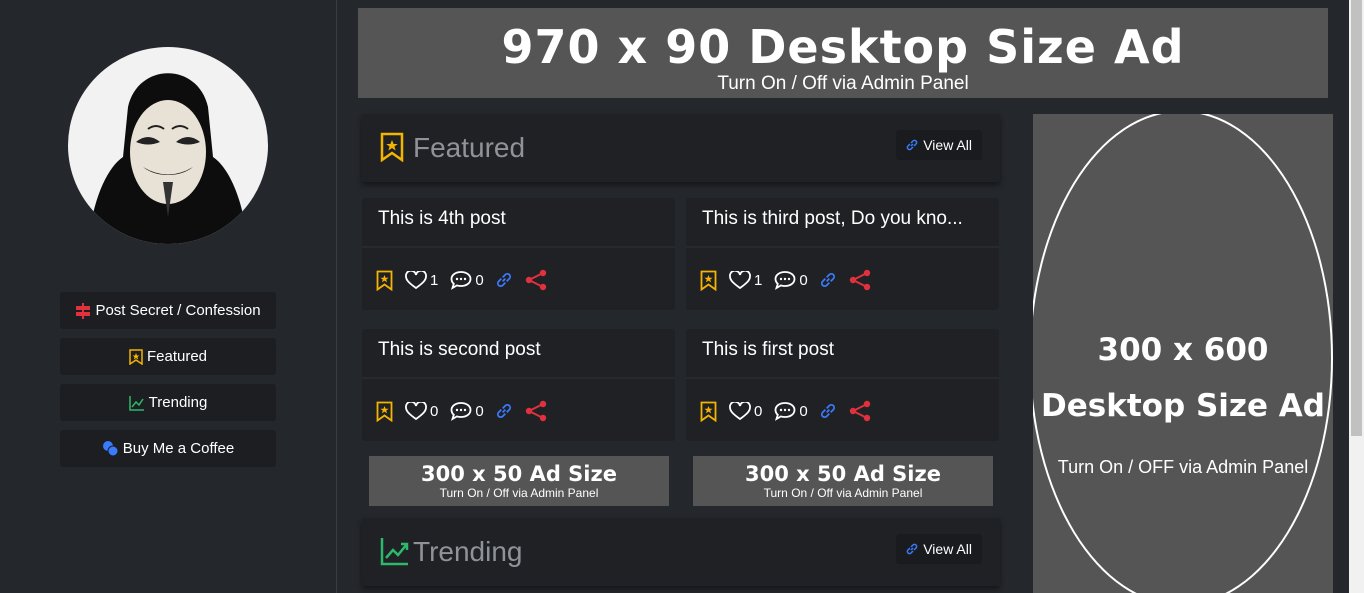 This screenshot has height=593, width=1364. What do you see at coordinates (1183, 350) in the screenshot?
I see `ad-title-line1: 300 x 600` at bounding box center [1183, 350].